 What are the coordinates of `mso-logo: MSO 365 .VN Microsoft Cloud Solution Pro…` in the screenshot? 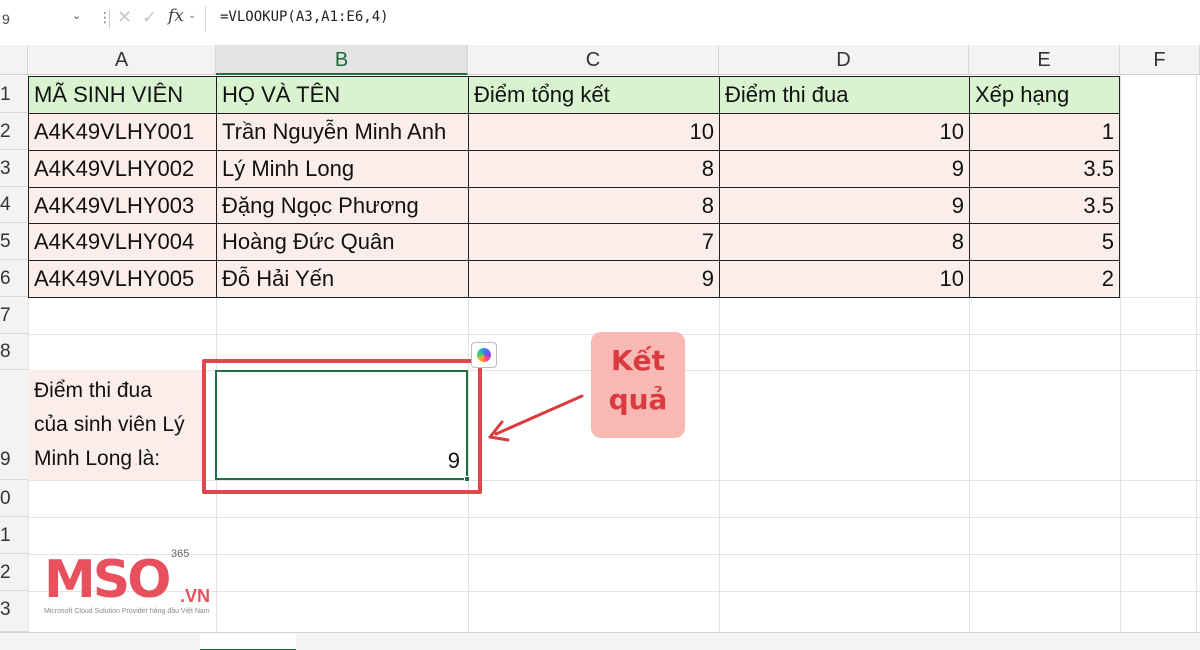 It's located at (130, 588).